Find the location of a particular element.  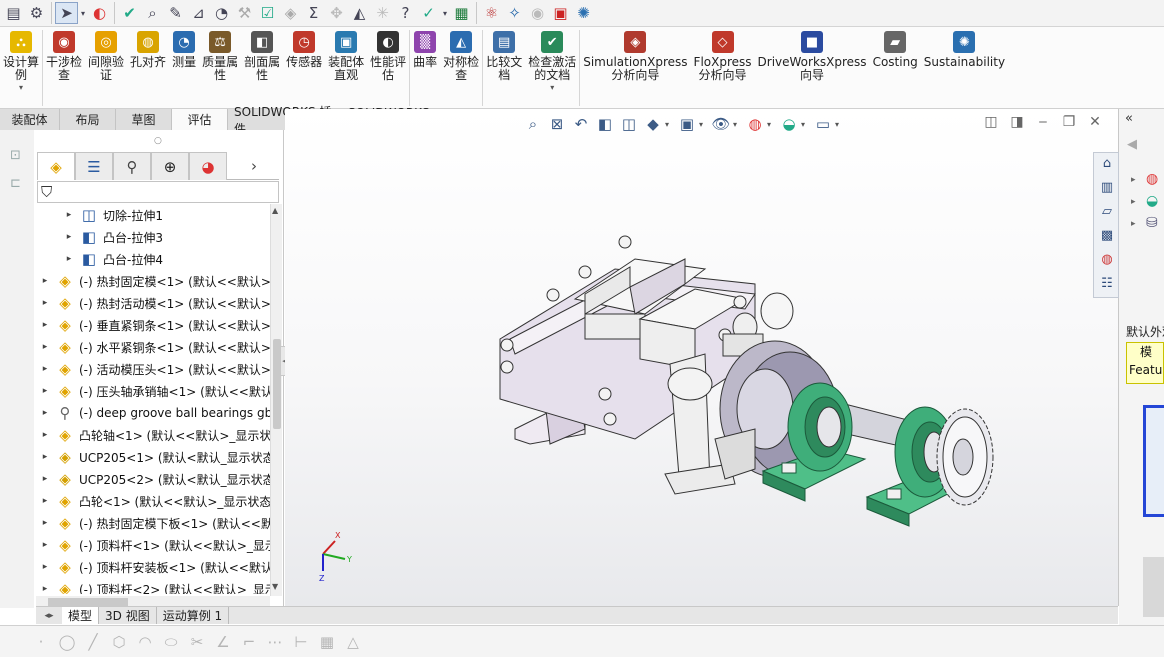

collapse-icon: ⊏ is located at coordinates (18, 184).